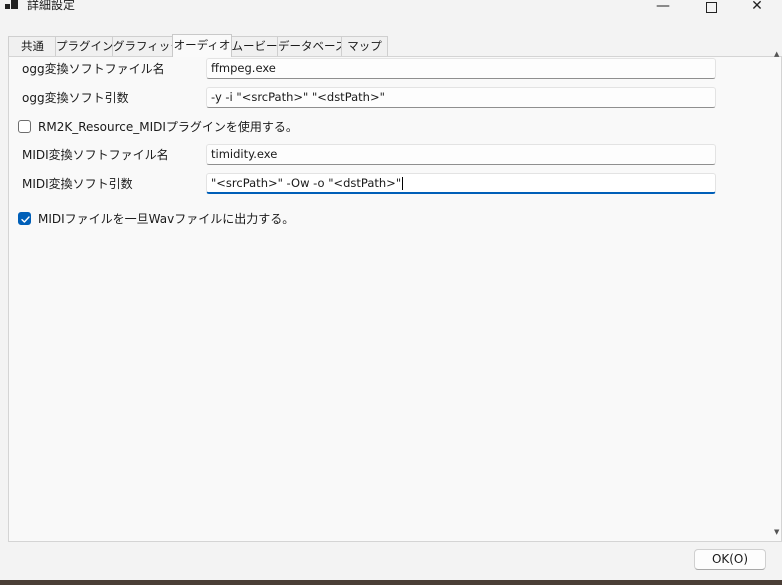  I want to click on maximize-button, so click(711, 9).